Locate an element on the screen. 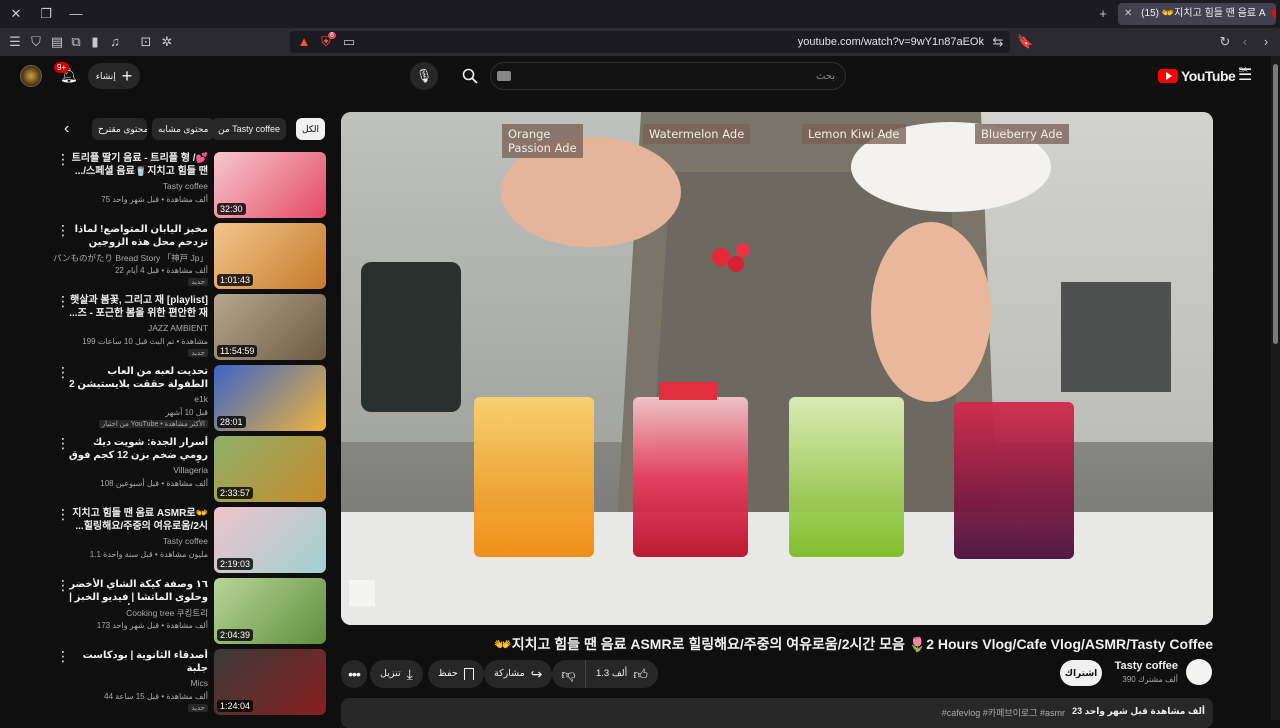 Image resolution: width=1280 pixels, height=728 pixels. scrollbar-thumb is located at coordinates (1275, 204).